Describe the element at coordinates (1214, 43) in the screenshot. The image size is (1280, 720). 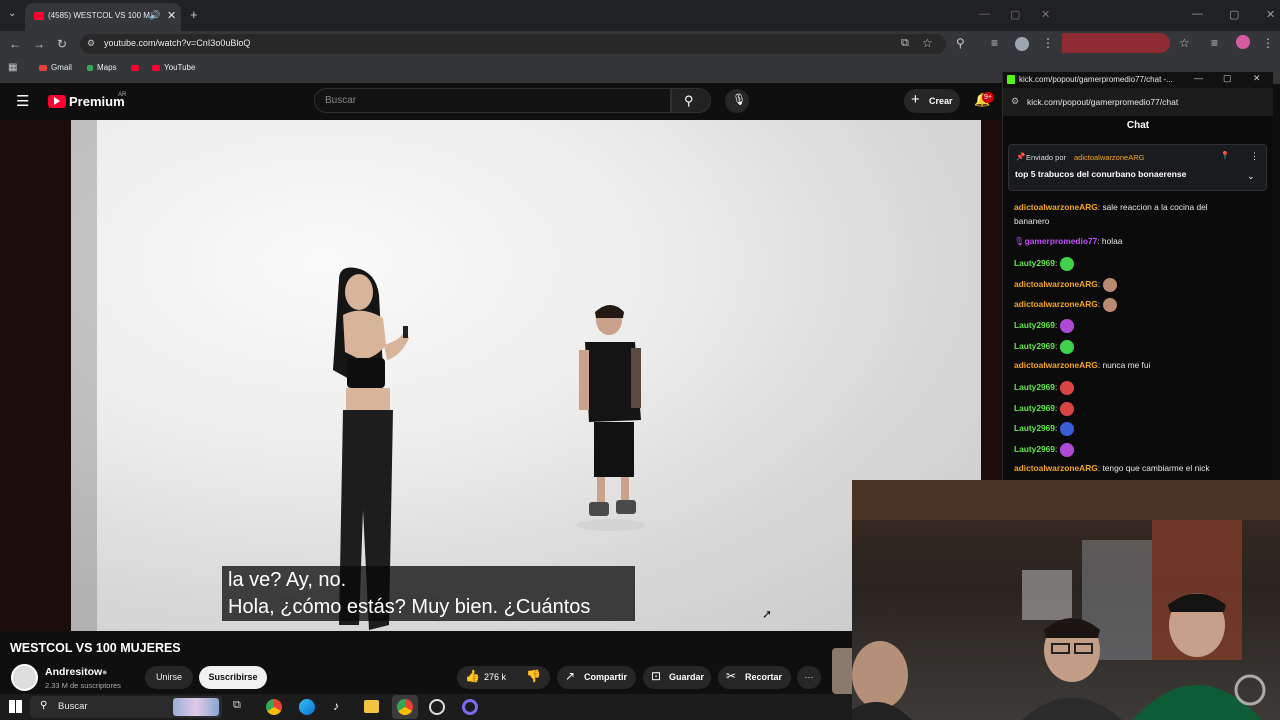
I see `media-icon: ≡` at that location.